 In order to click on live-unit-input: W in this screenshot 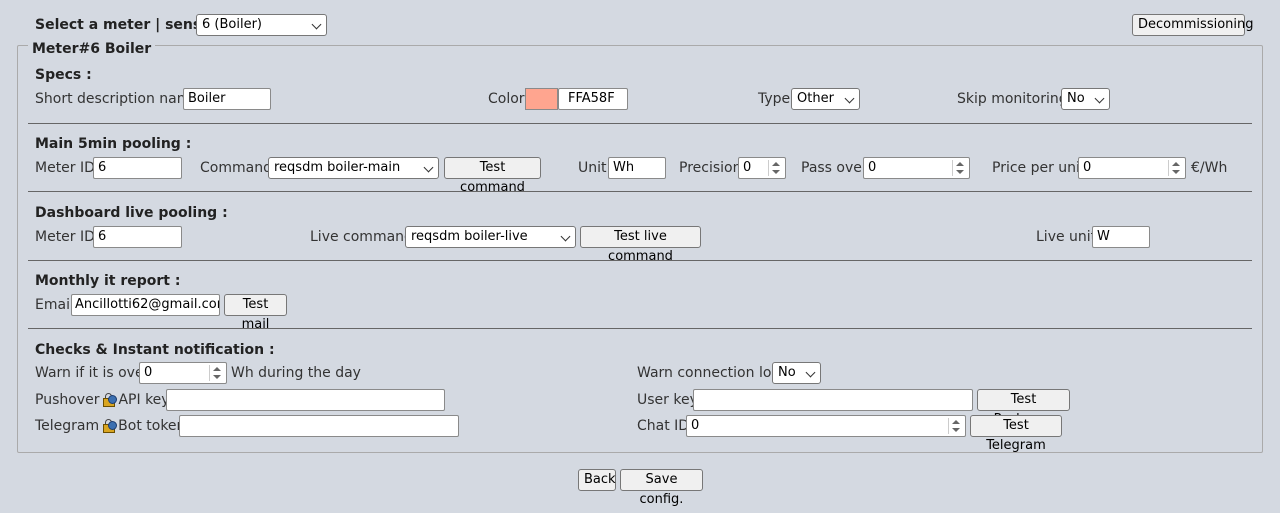, I will do `click(1121, 237)`.